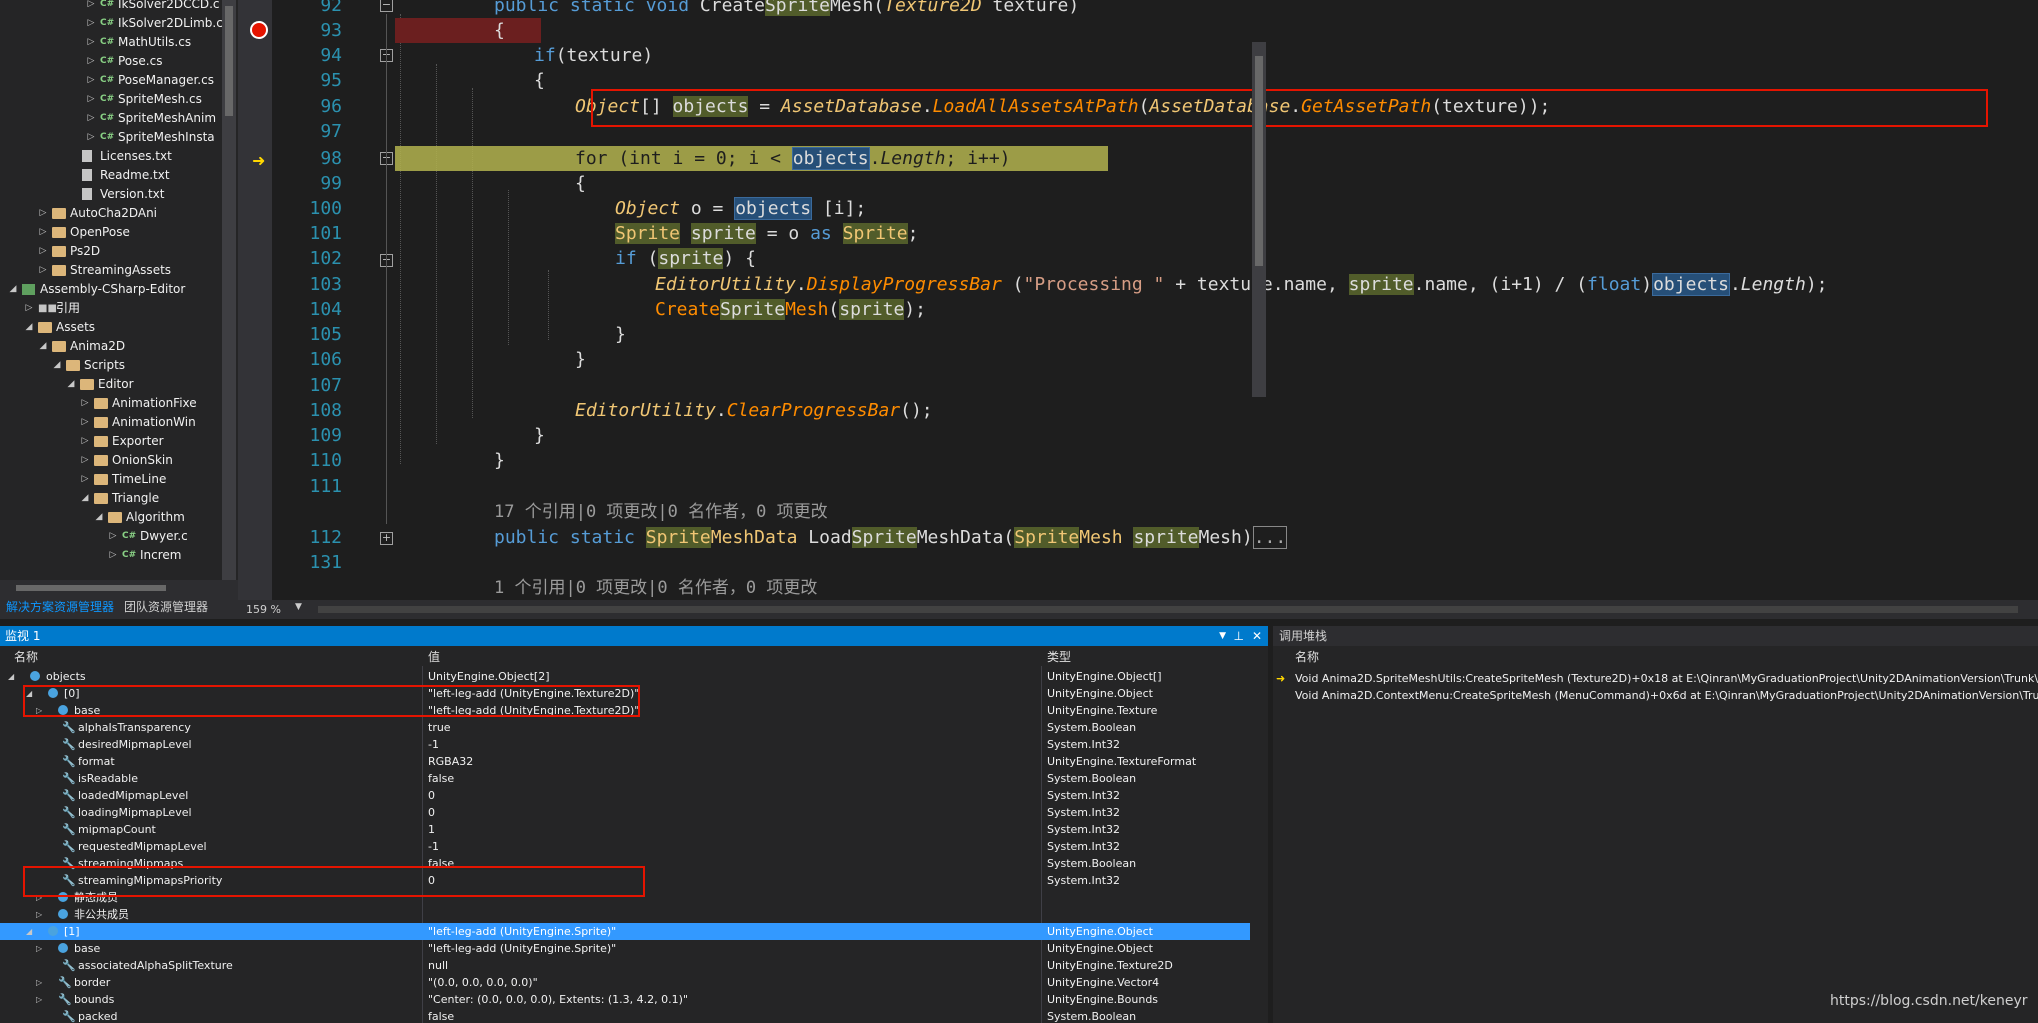 This screenshot has height=1023, width=2038. I want to click on watch-value: UnityEngine.Object[2], so click(728, 676).